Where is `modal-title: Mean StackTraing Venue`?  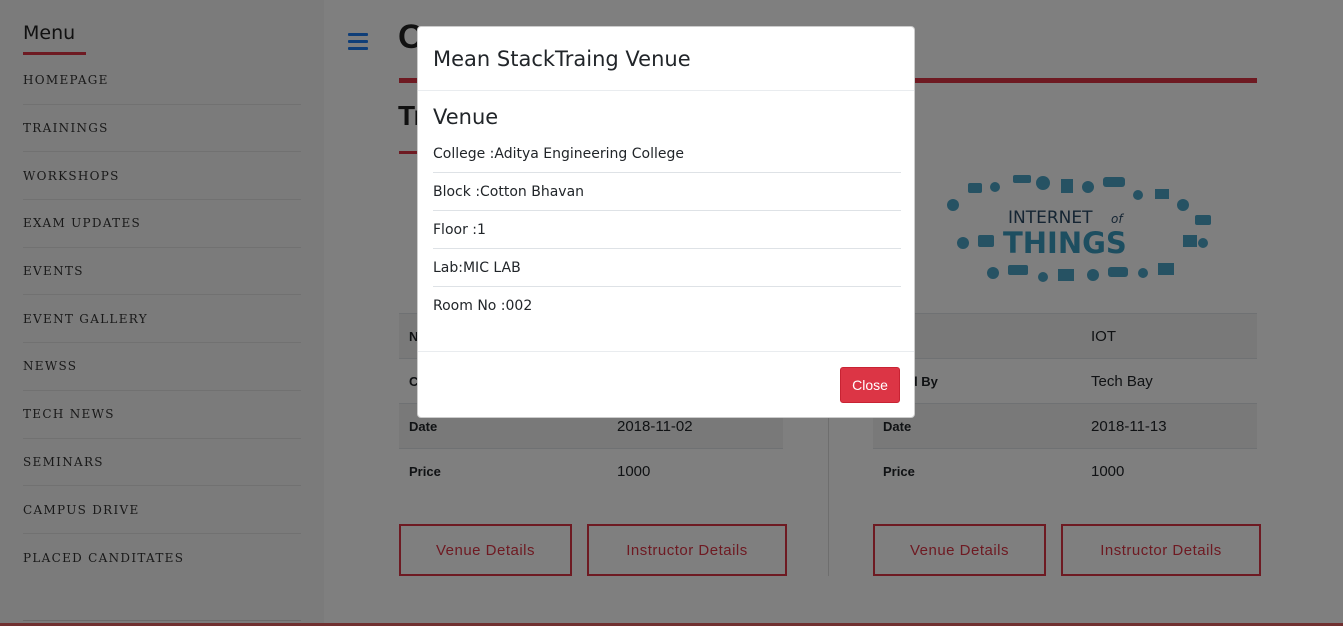 modal-title: Mean StackTraing Venue is located at coordinates (562, 58).